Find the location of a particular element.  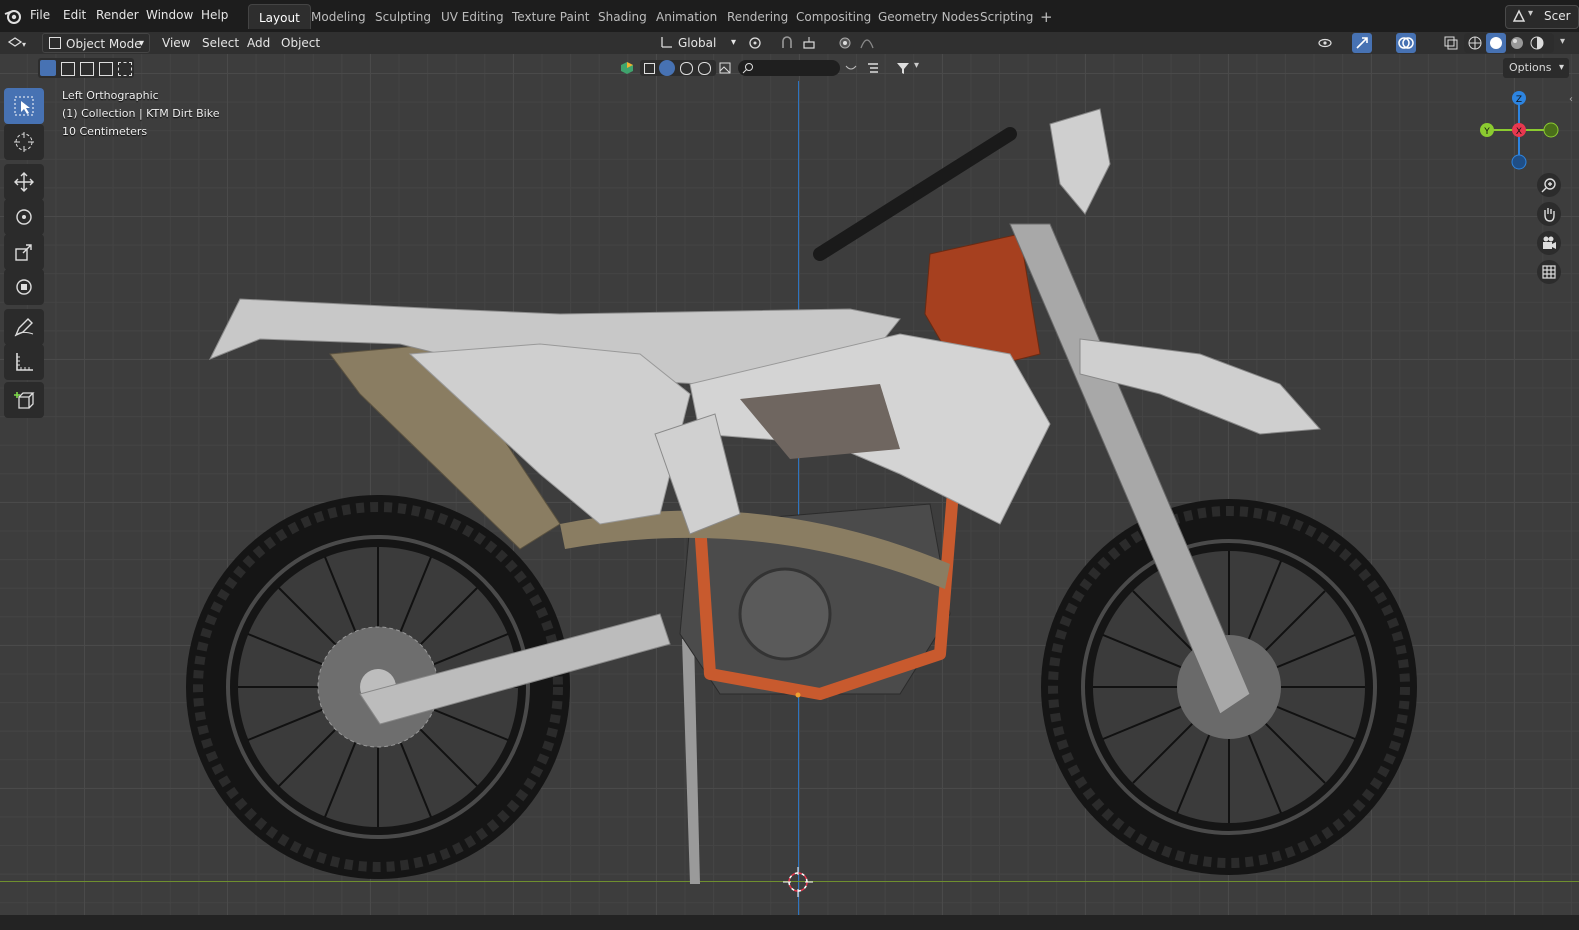

tab-compositing: Compositing is located at coordinates (833, 16).